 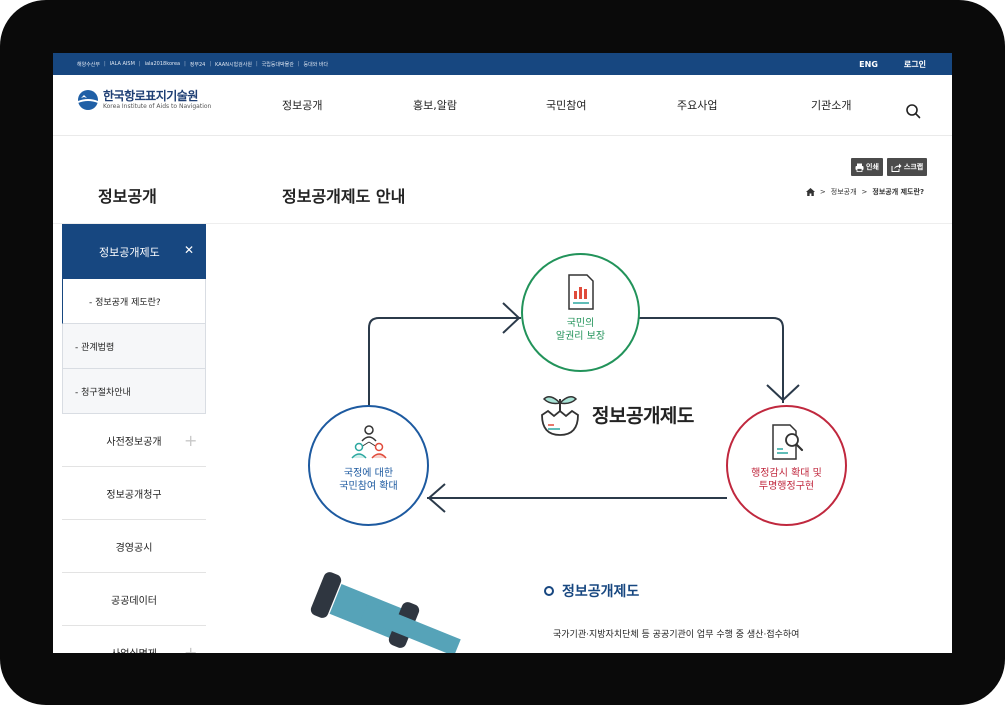 I want to click on sprout-icon, so click(x=560, y=416).